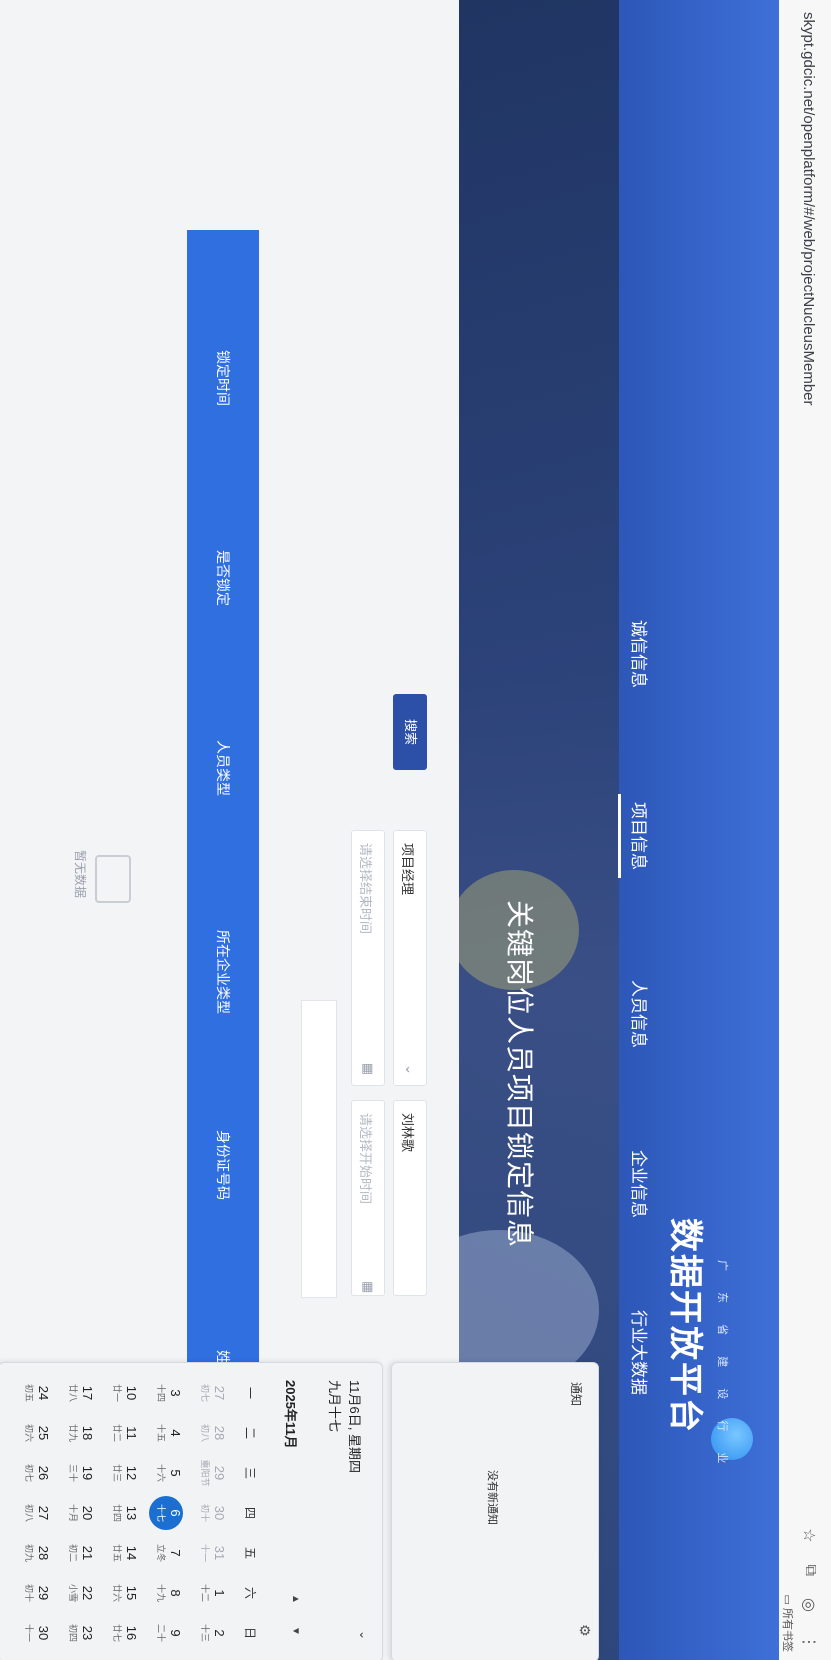 The image size is (831, 1660). What do you see at coordinates (640, 1184) in the screenshot?
I see `nav-enterprise-info: 企业信息` at bounding box center [640, 1184].